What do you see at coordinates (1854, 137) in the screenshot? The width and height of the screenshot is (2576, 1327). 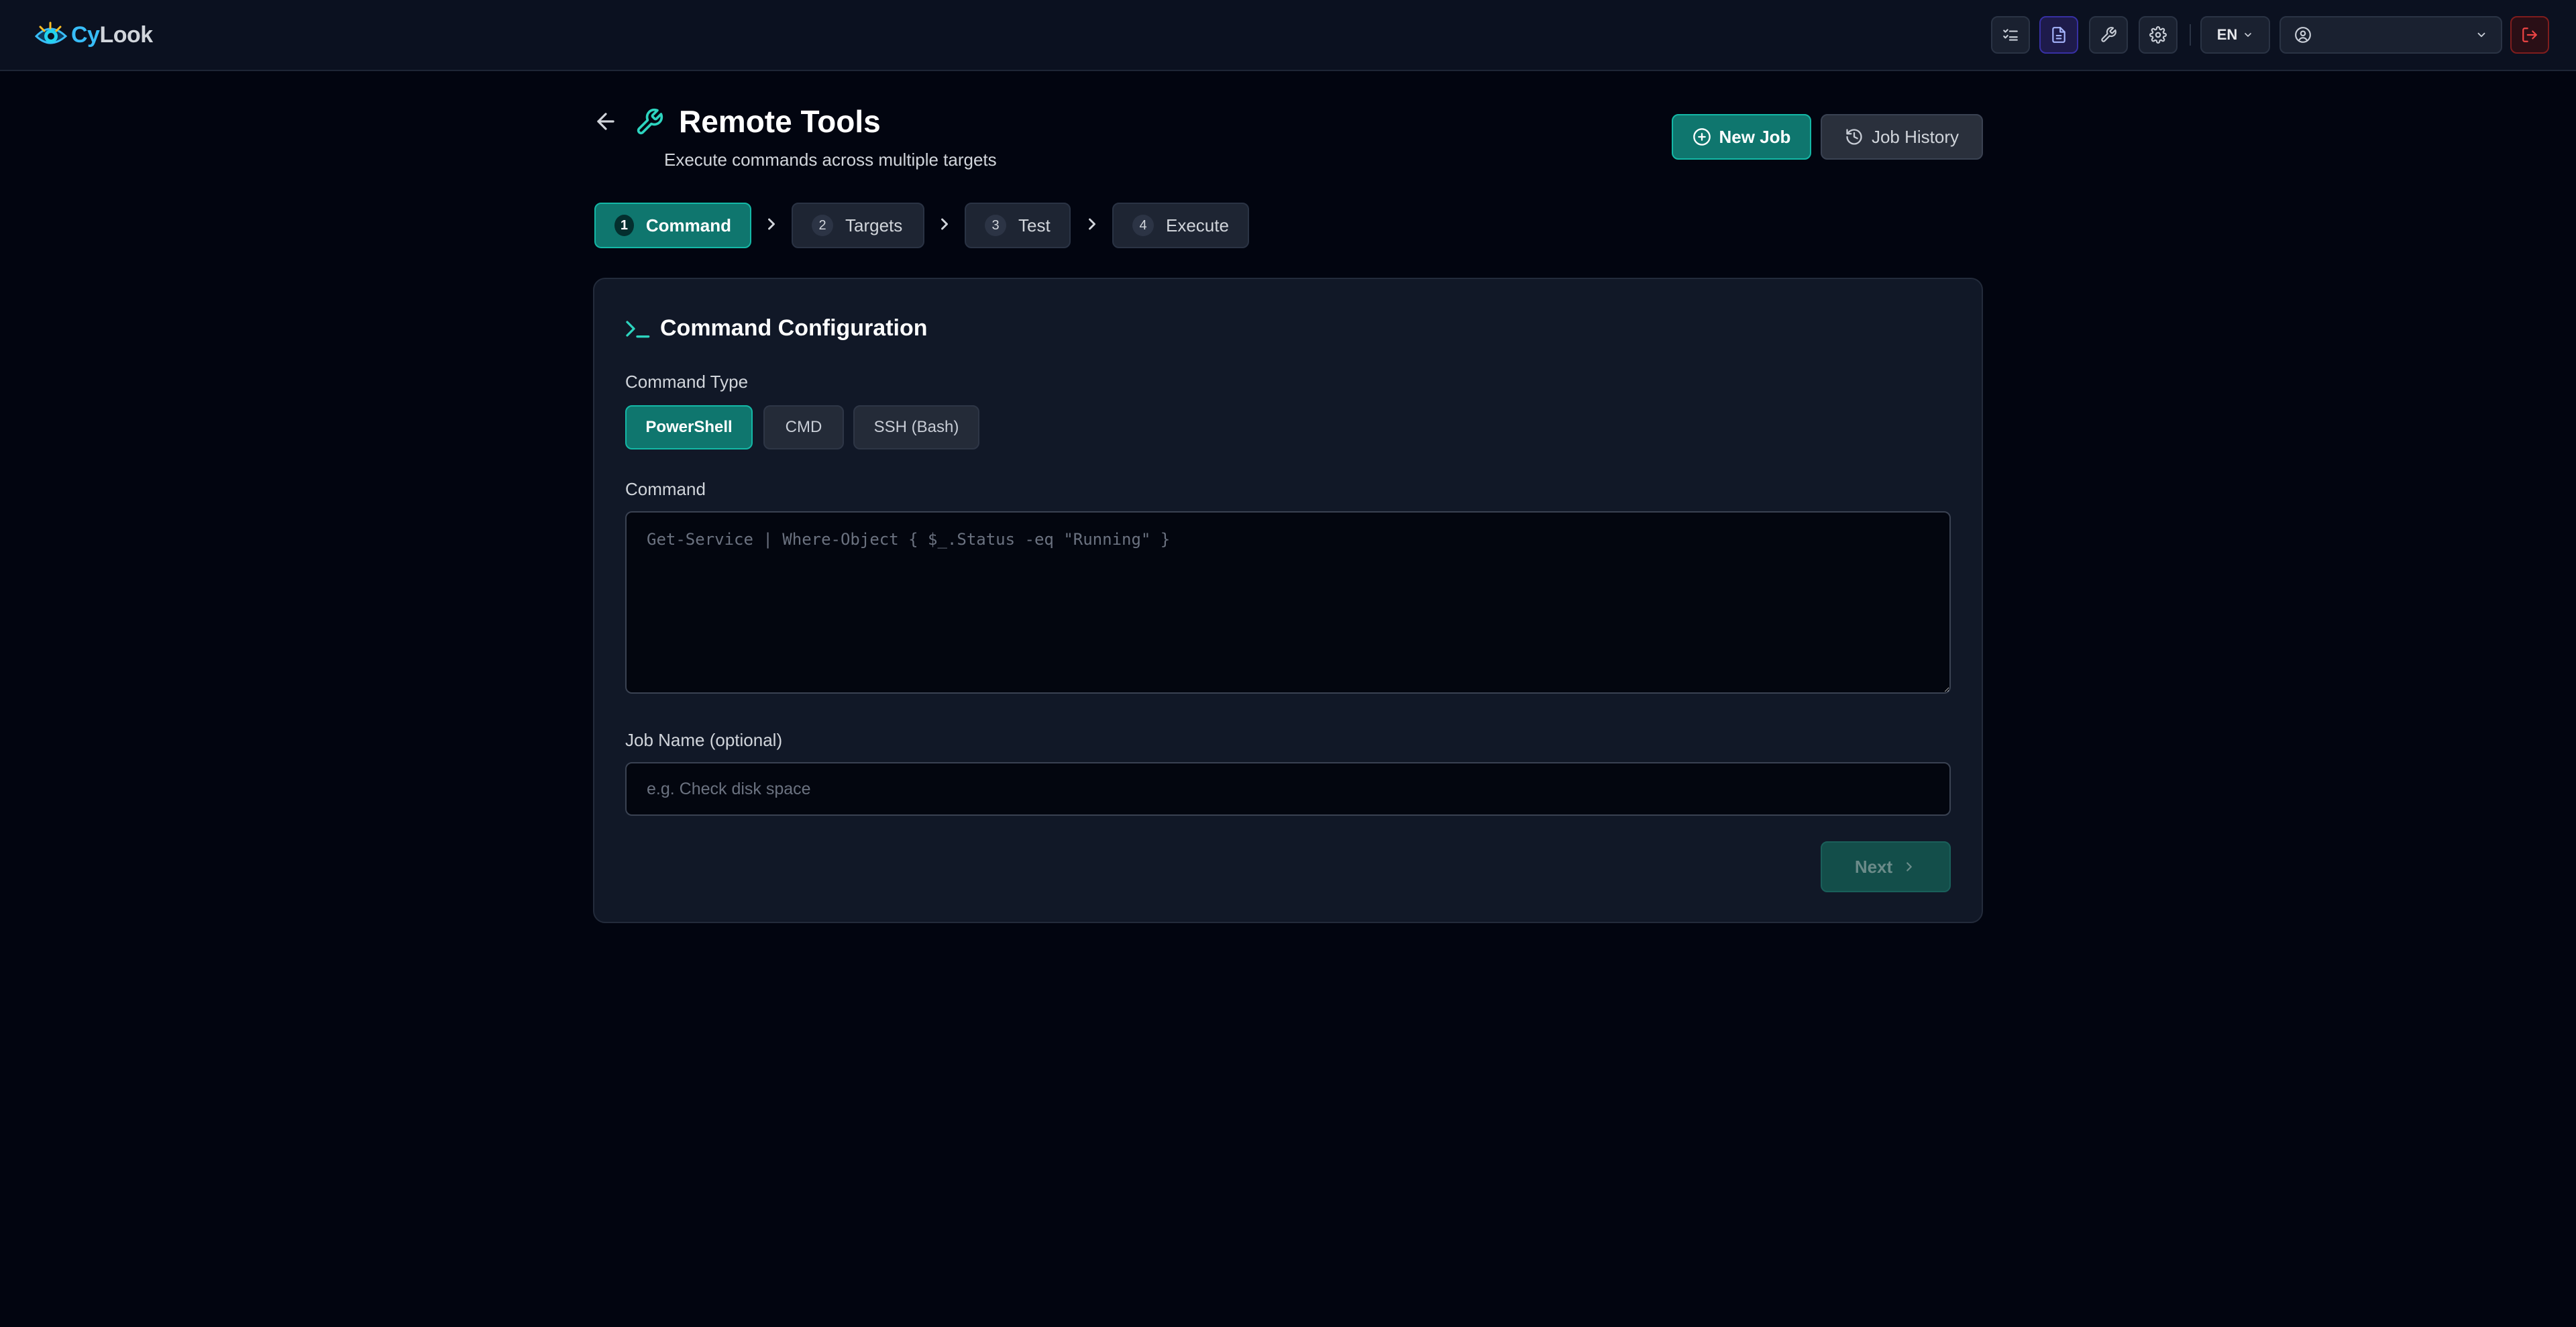 I see `history-icon` at bounding box center [1854, 137].